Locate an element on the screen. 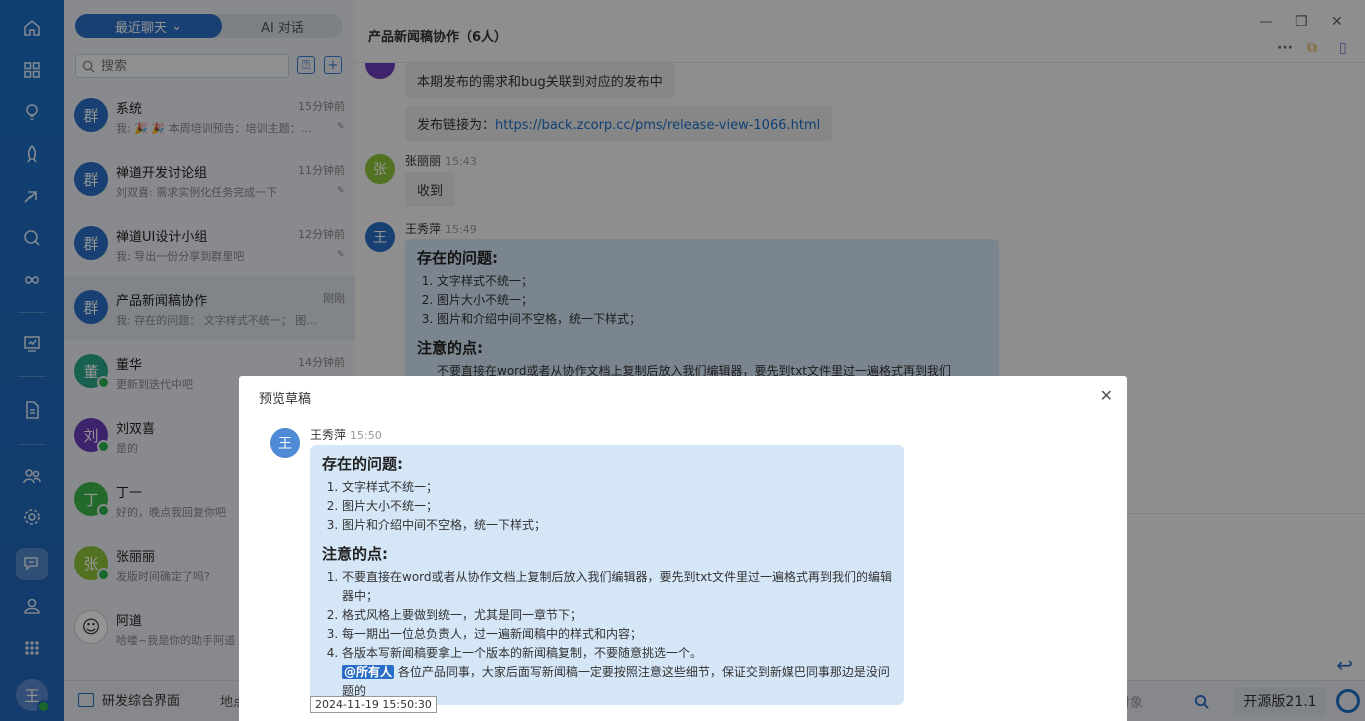 The image size is (1365, 721). dialog-title: 预览草稿 is located at coordinates (285, 399).